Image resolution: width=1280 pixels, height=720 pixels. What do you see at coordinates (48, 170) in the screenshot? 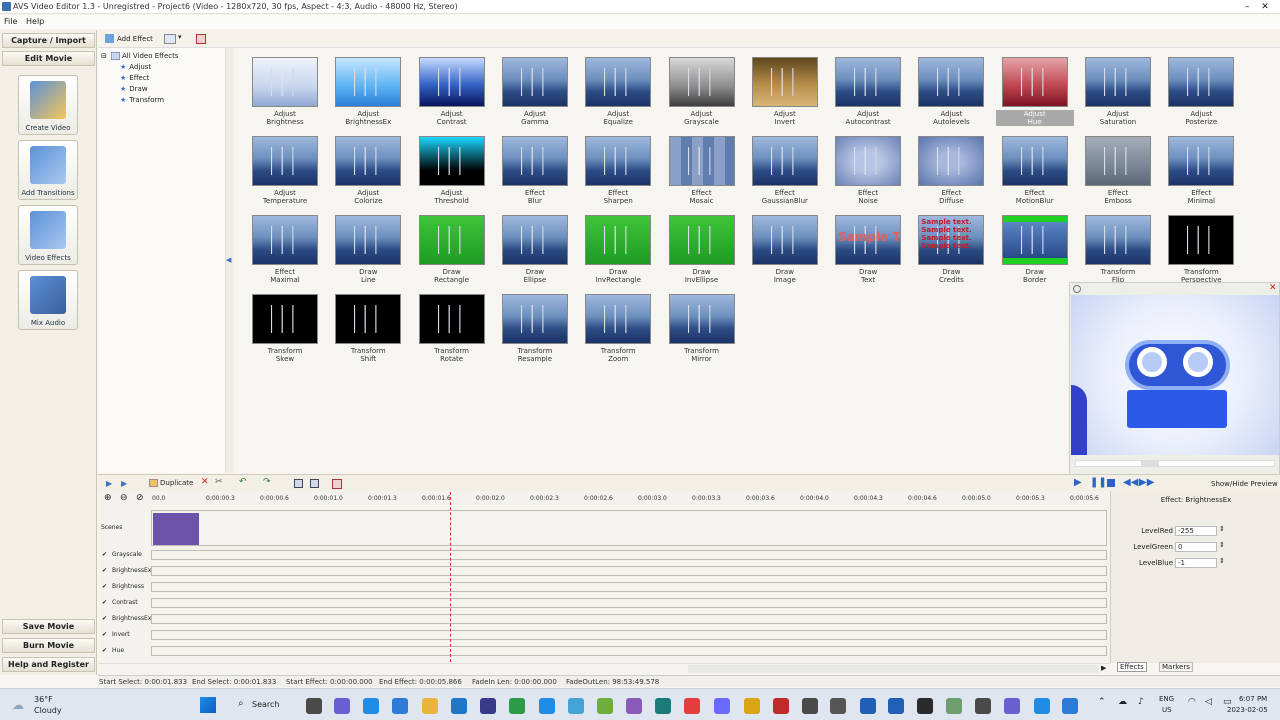
I see `add-transitions-button: Add Transitions` at bounding box center [48, 170].